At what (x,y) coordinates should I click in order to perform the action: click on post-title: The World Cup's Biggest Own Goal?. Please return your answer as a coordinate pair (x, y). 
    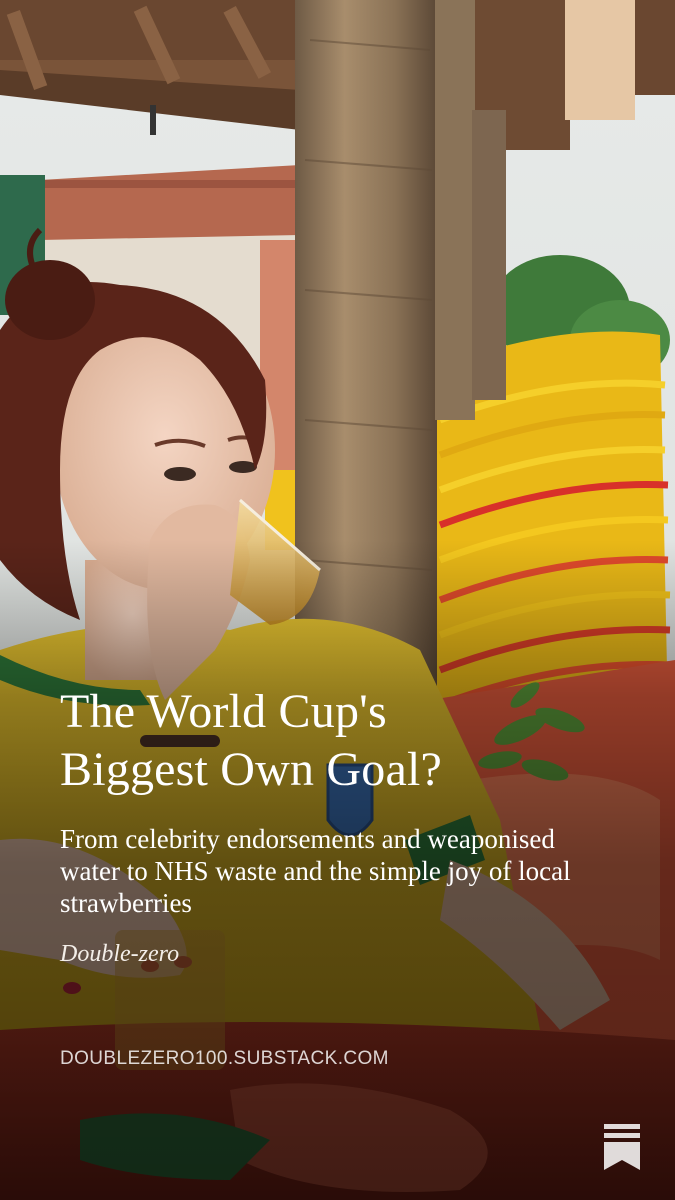
    Looking at the image, I should click on (350, 741).